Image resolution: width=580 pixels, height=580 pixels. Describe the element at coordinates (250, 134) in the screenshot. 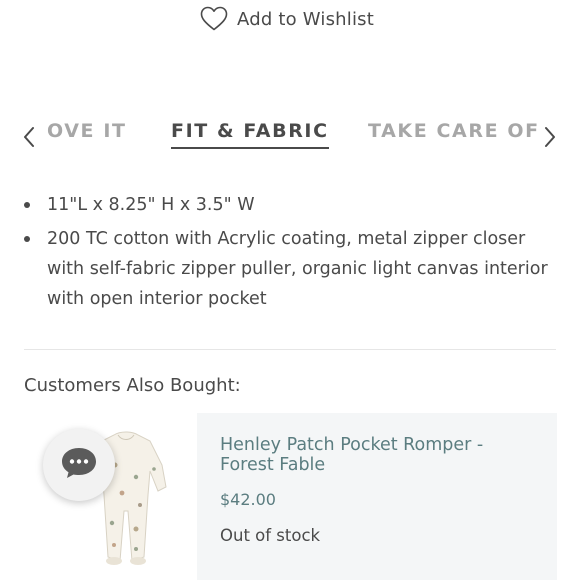

I see `tab-fit-and-fabric: FIT & FABRIC` at that location.